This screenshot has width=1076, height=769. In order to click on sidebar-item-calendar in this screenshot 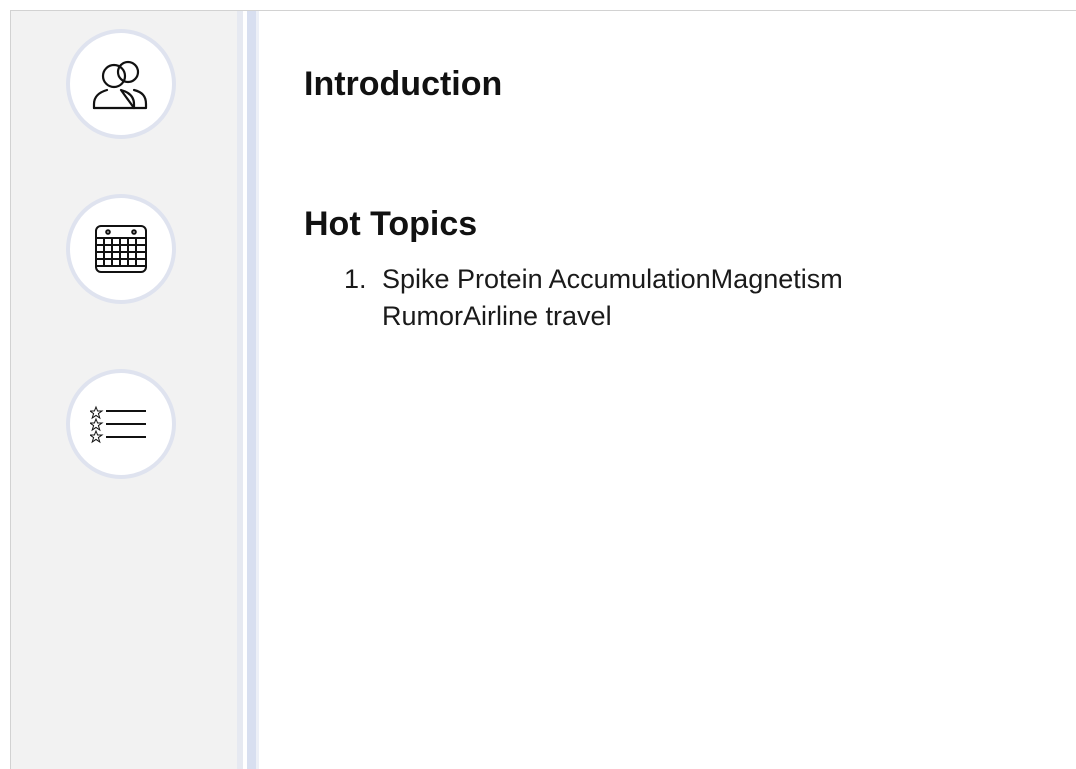, I will do `click(121, 249)`.